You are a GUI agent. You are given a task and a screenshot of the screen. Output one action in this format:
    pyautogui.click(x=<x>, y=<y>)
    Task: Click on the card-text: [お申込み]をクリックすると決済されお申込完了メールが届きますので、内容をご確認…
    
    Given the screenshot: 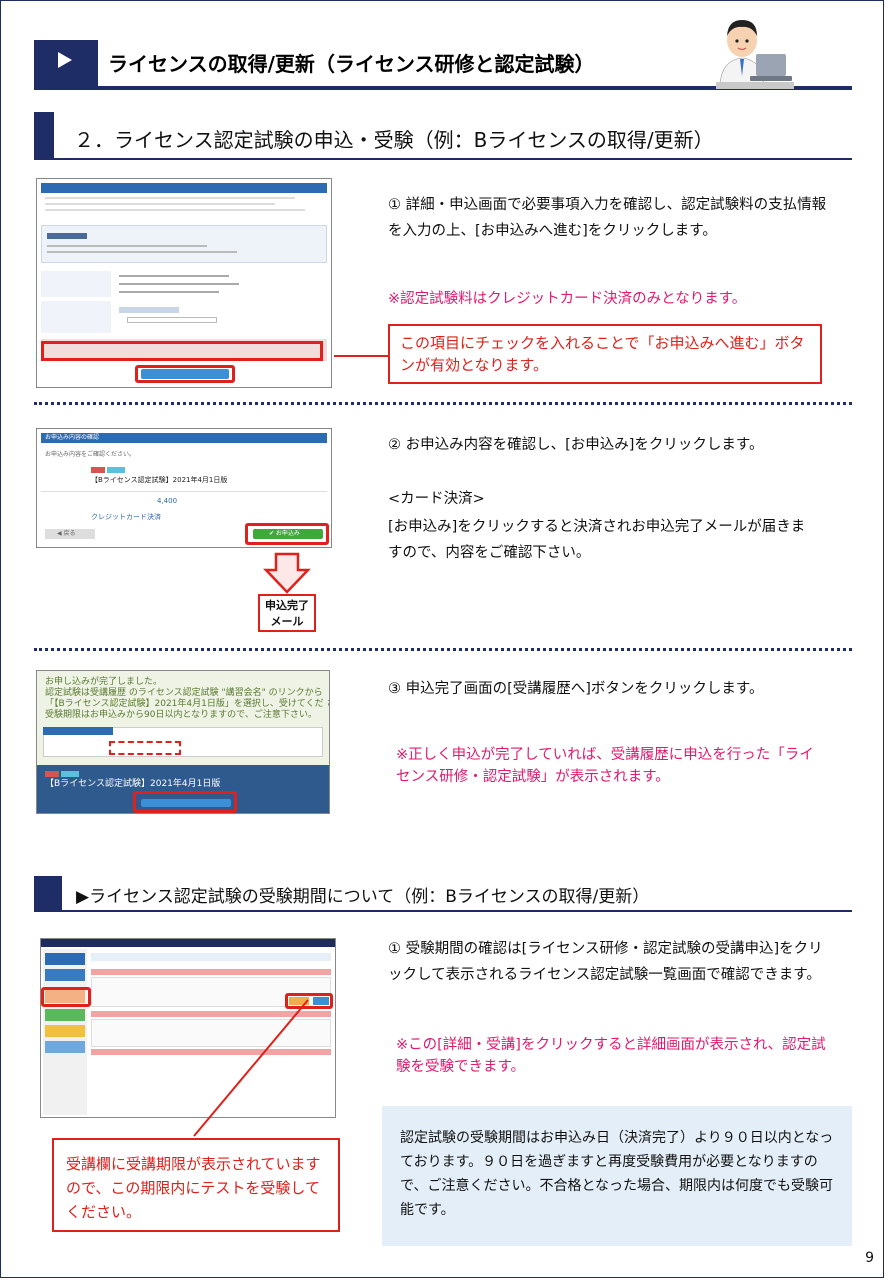 What is the action you would take?
    pyautogui.click(x=597, y=540)
    